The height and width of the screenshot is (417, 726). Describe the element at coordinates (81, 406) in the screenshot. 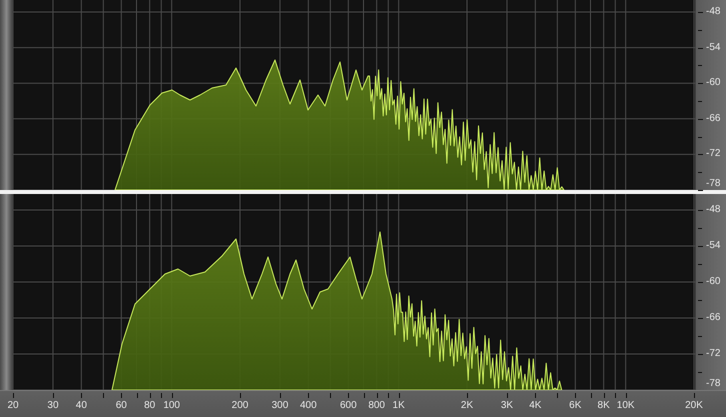

I see `frequency-label: 40` at that location.